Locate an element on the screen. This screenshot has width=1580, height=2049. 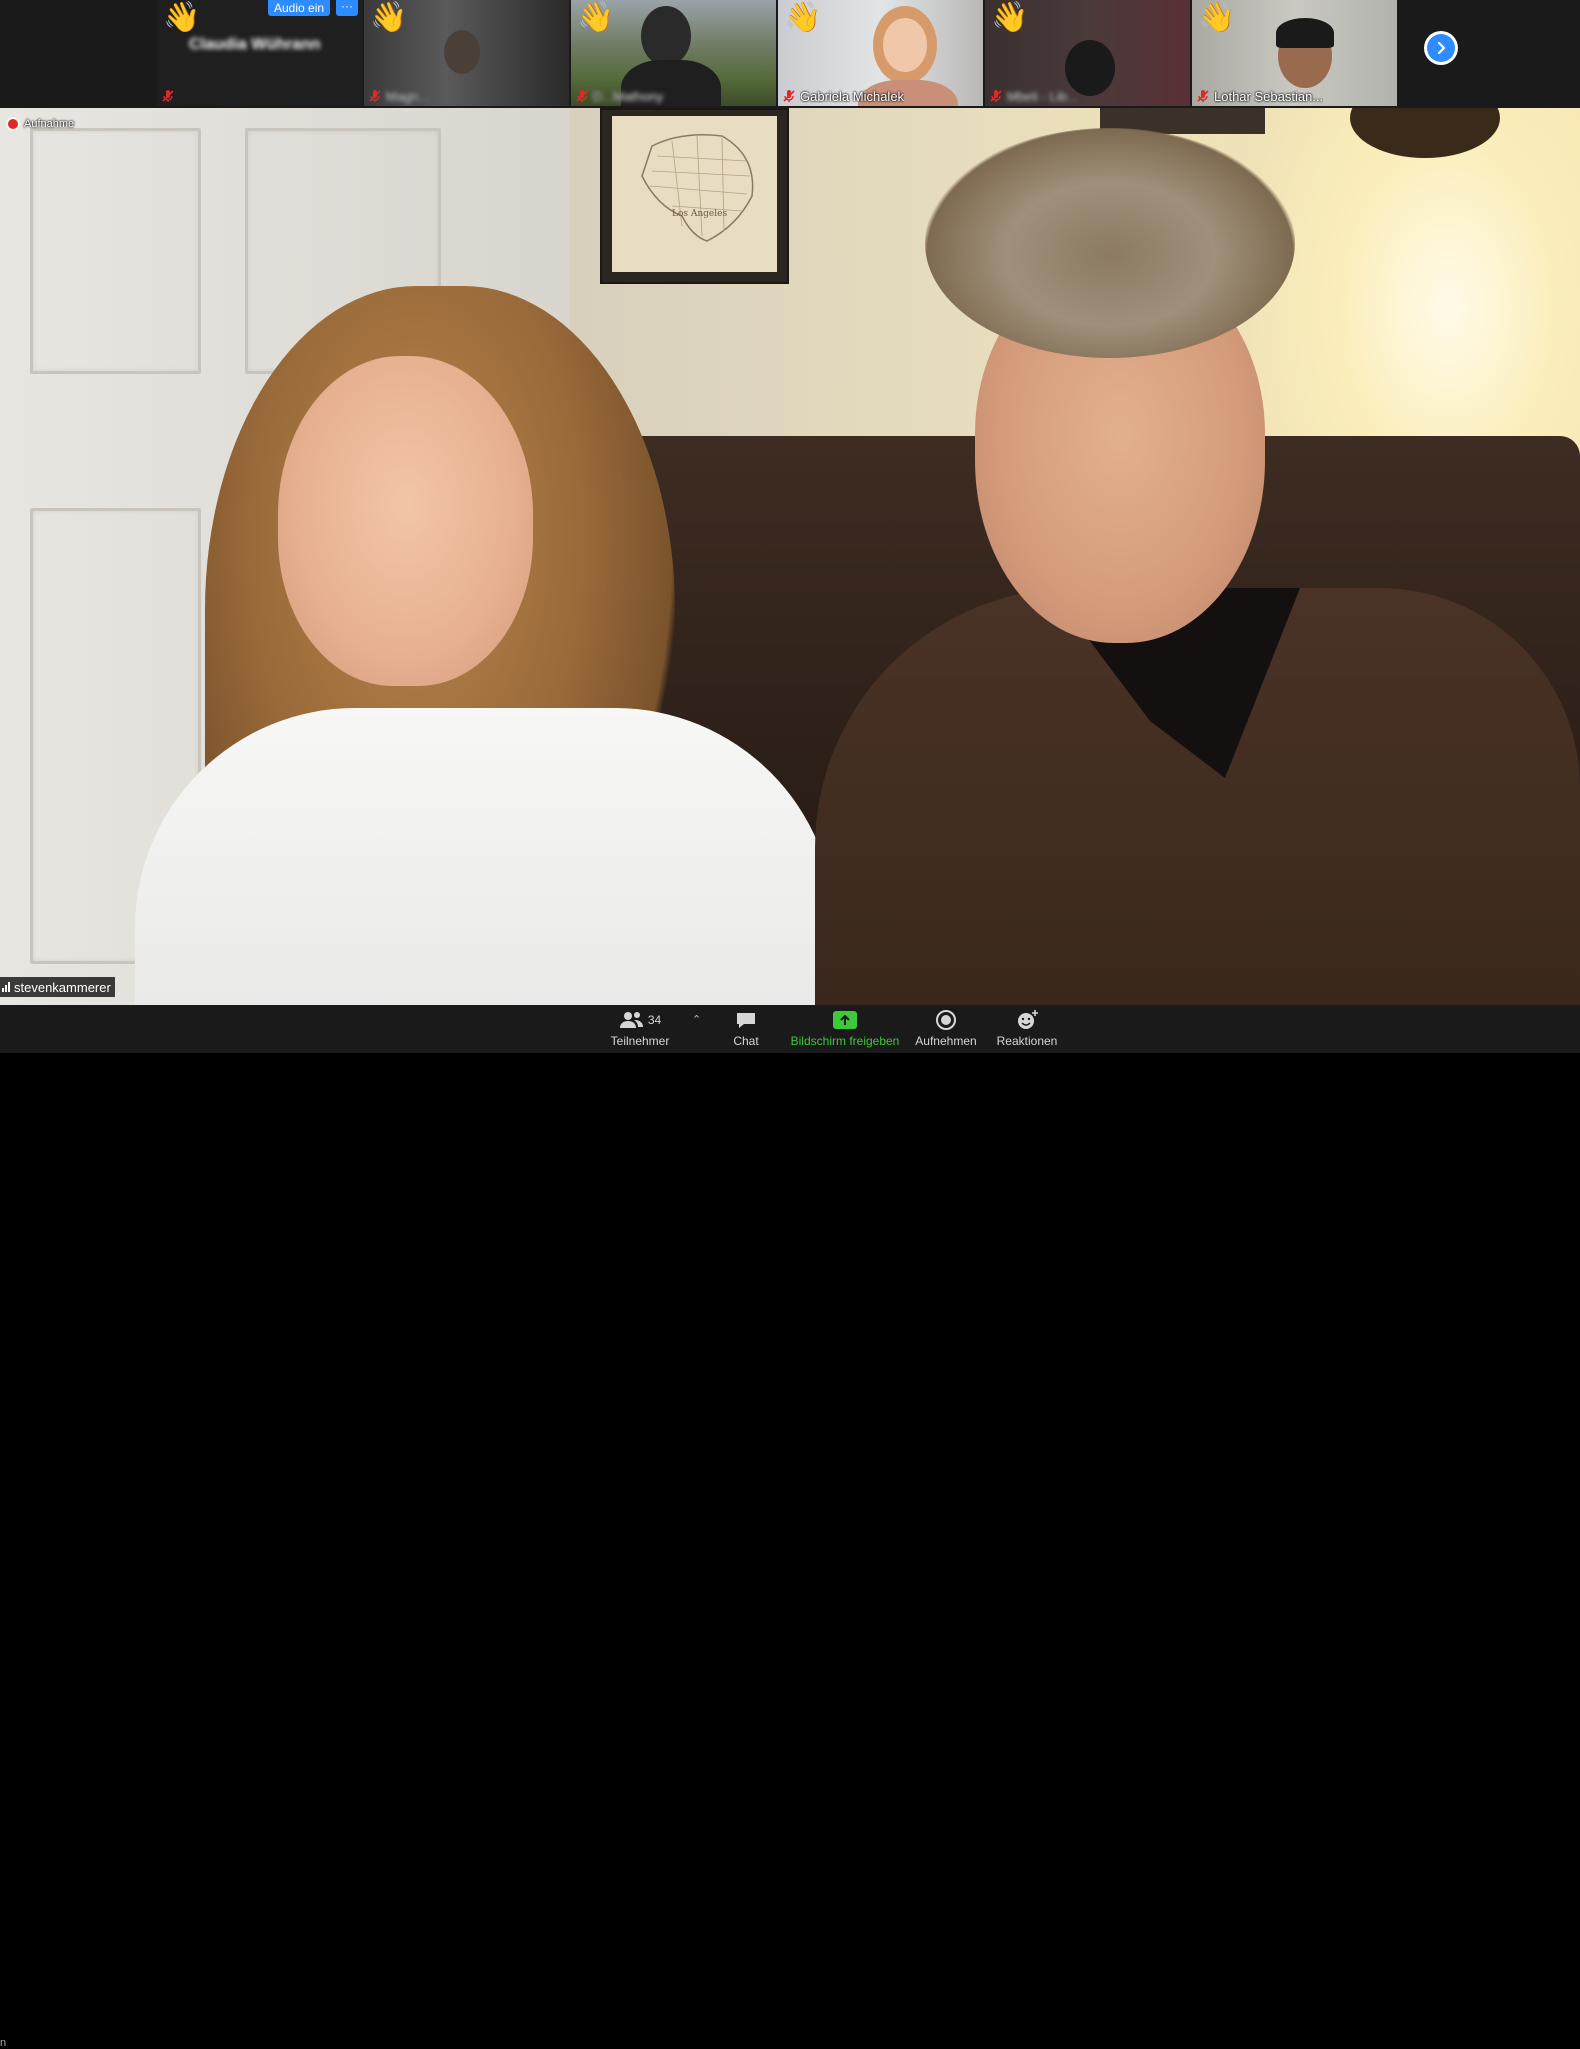
participants-menu-caret-icon: ⌃ is located at coordinates (696, 1019).